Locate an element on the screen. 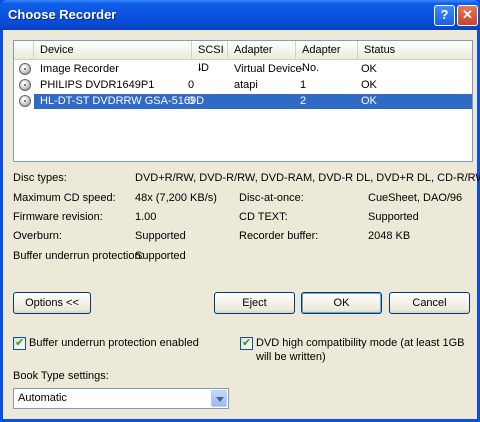 This screenshot has width=480, height=422. underrun-protection-checkbox is located at coordinates (19, 343).